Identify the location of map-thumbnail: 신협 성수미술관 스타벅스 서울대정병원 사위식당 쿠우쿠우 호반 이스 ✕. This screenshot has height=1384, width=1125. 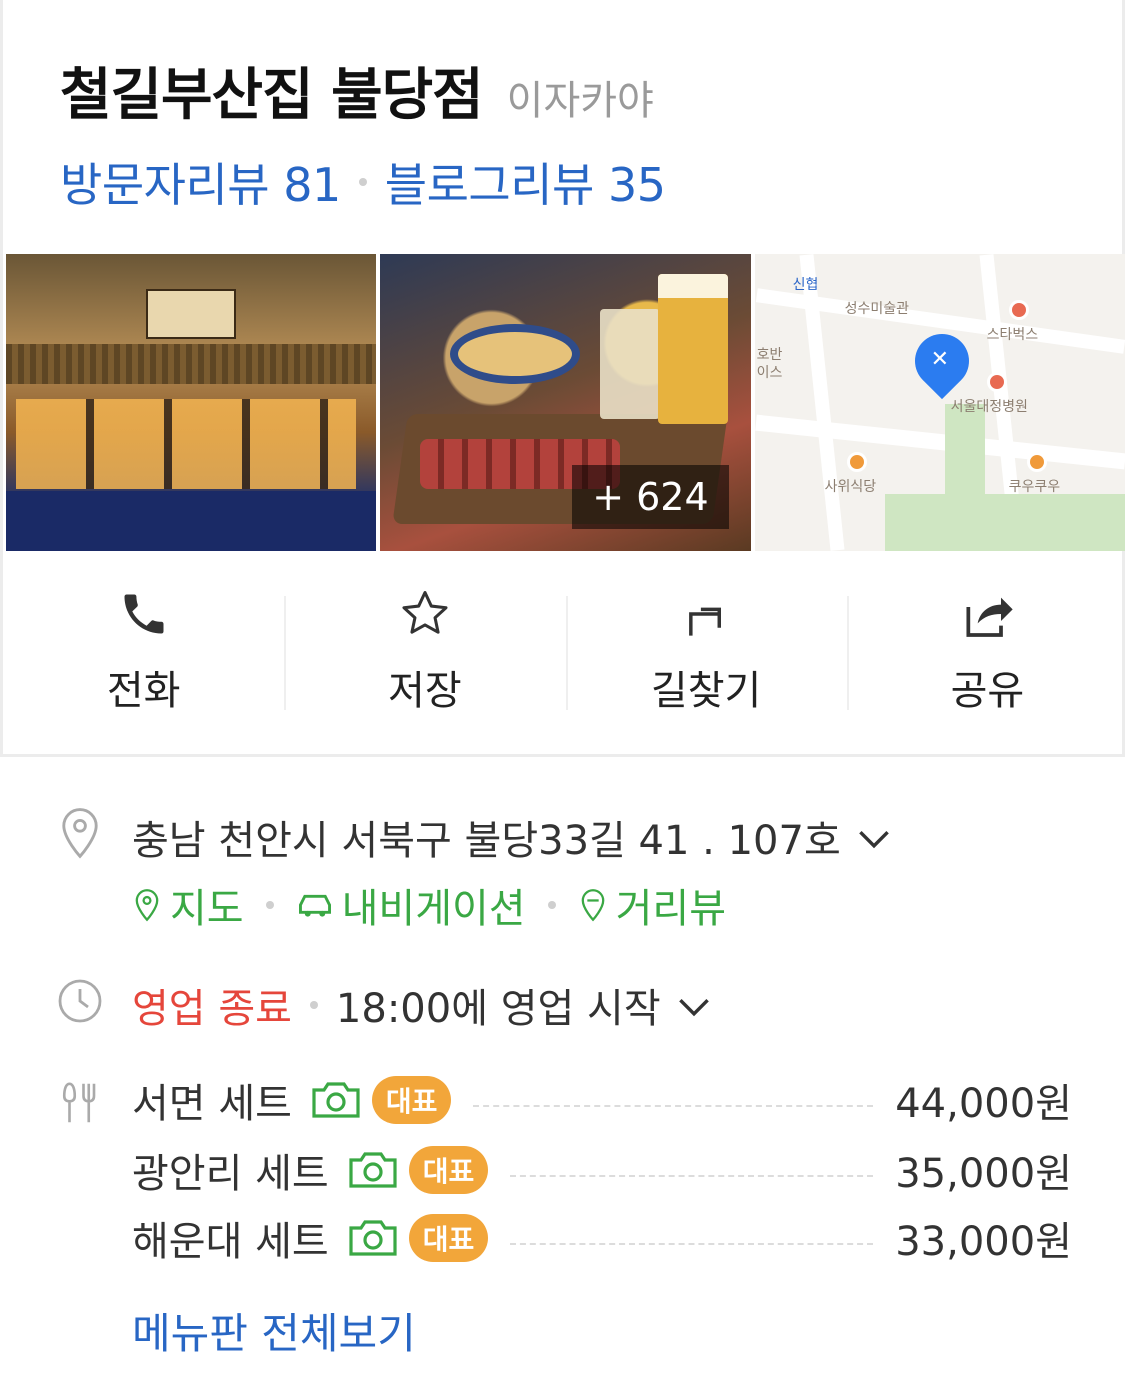
(939, 402).